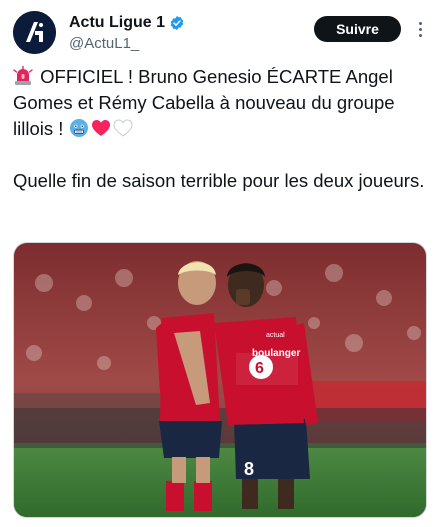 The image size is (440, 527). What do you see at coordinates (249, 469) in the screenshot?
I see `shirt-number: 8` at bounding box center [249, 469].